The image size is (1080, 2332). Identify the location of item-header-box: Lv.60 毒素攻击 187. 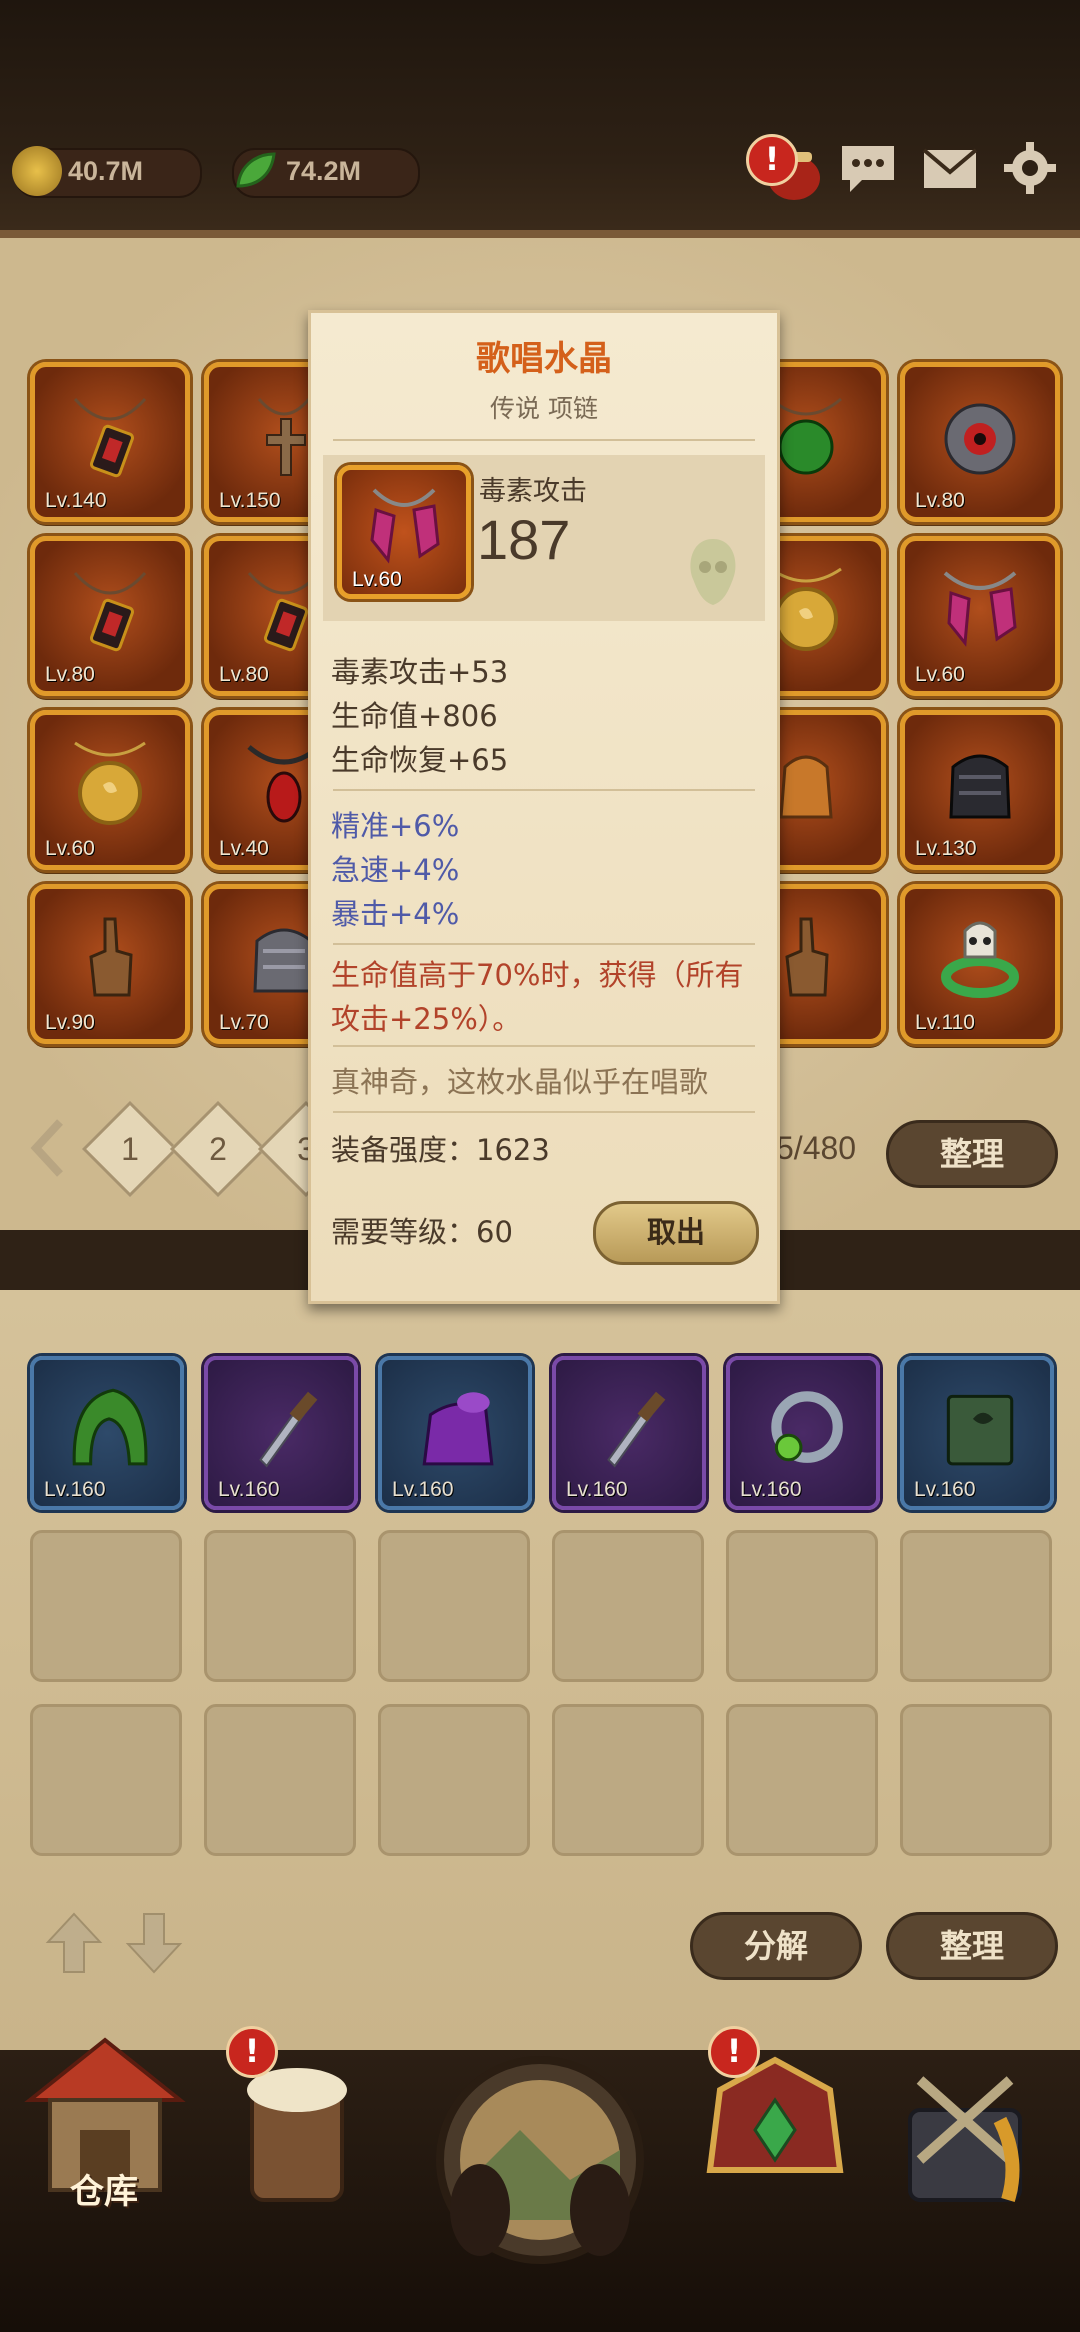
(544, 538).